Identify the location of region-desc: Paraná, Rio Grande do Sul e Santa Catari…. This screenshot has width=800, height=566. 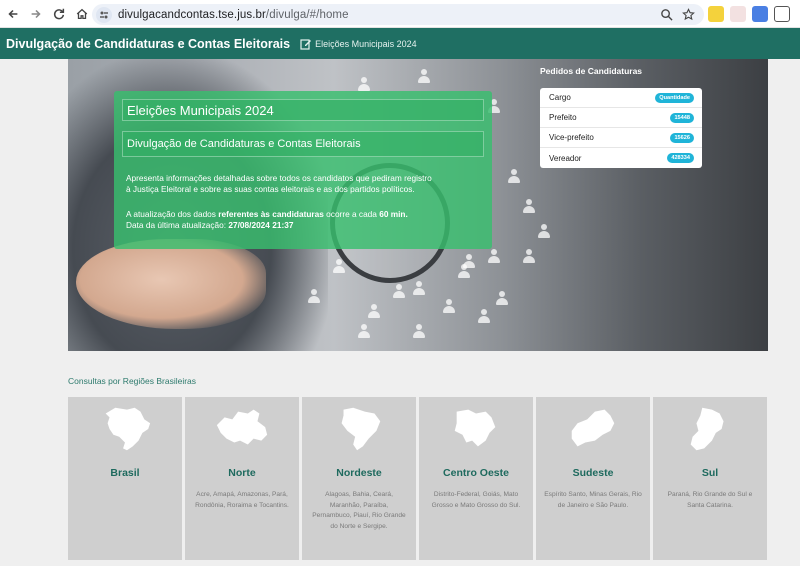
(710, 500).